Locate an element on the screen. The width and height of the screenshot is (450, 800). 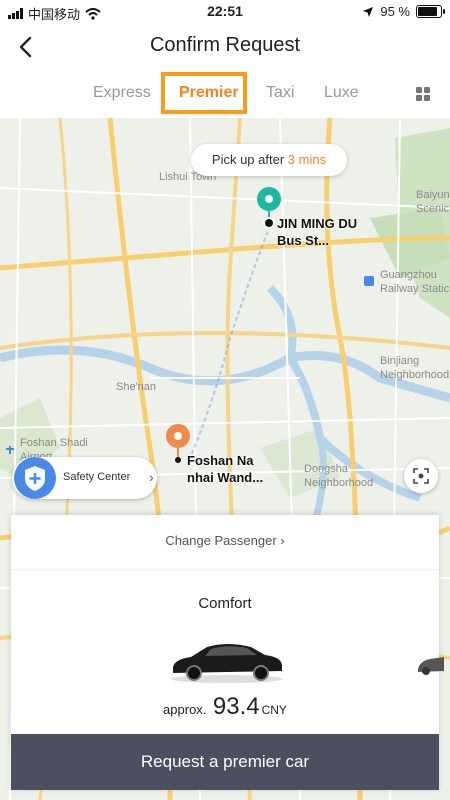
service-tabs: Express Premier Taxi Luxe is located at coordinates (225, 95).